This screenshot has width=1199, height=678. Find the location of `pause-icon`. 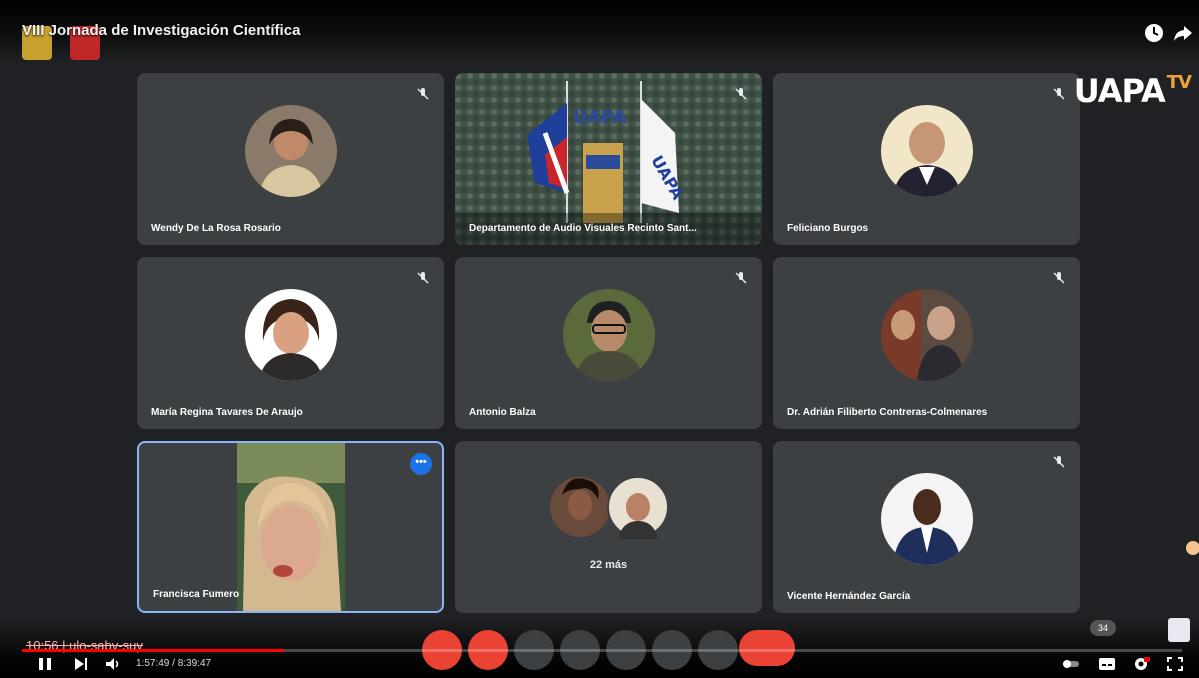

pause-icon is located at coordinates (45, 664).